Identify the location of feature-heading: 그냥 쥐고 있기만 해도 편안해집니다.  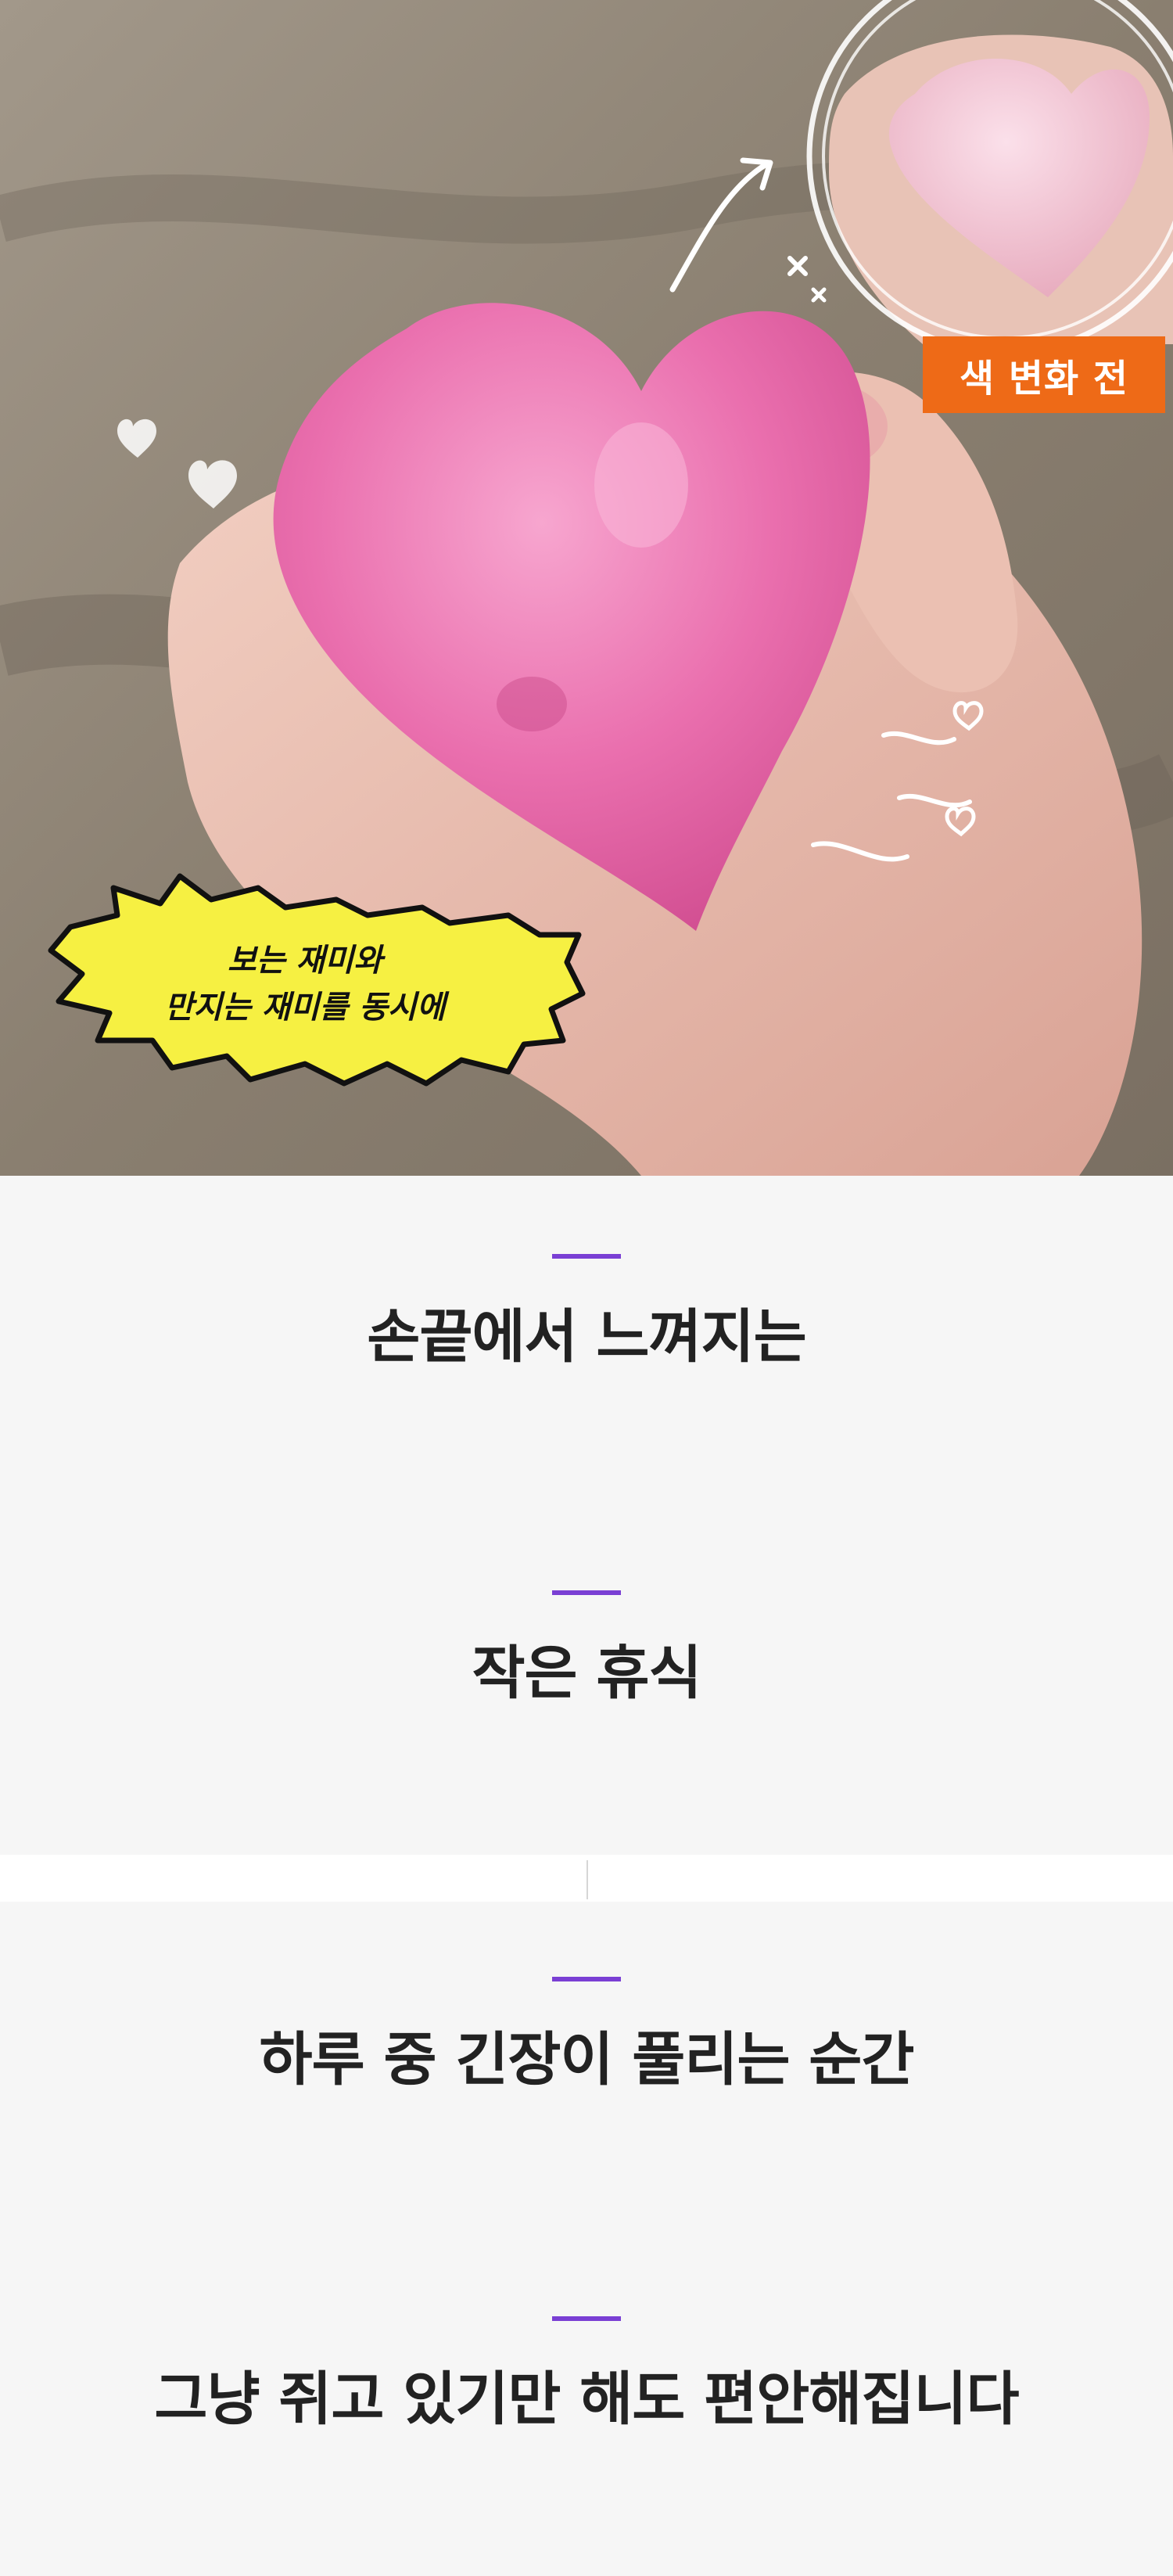
(586, 2399).